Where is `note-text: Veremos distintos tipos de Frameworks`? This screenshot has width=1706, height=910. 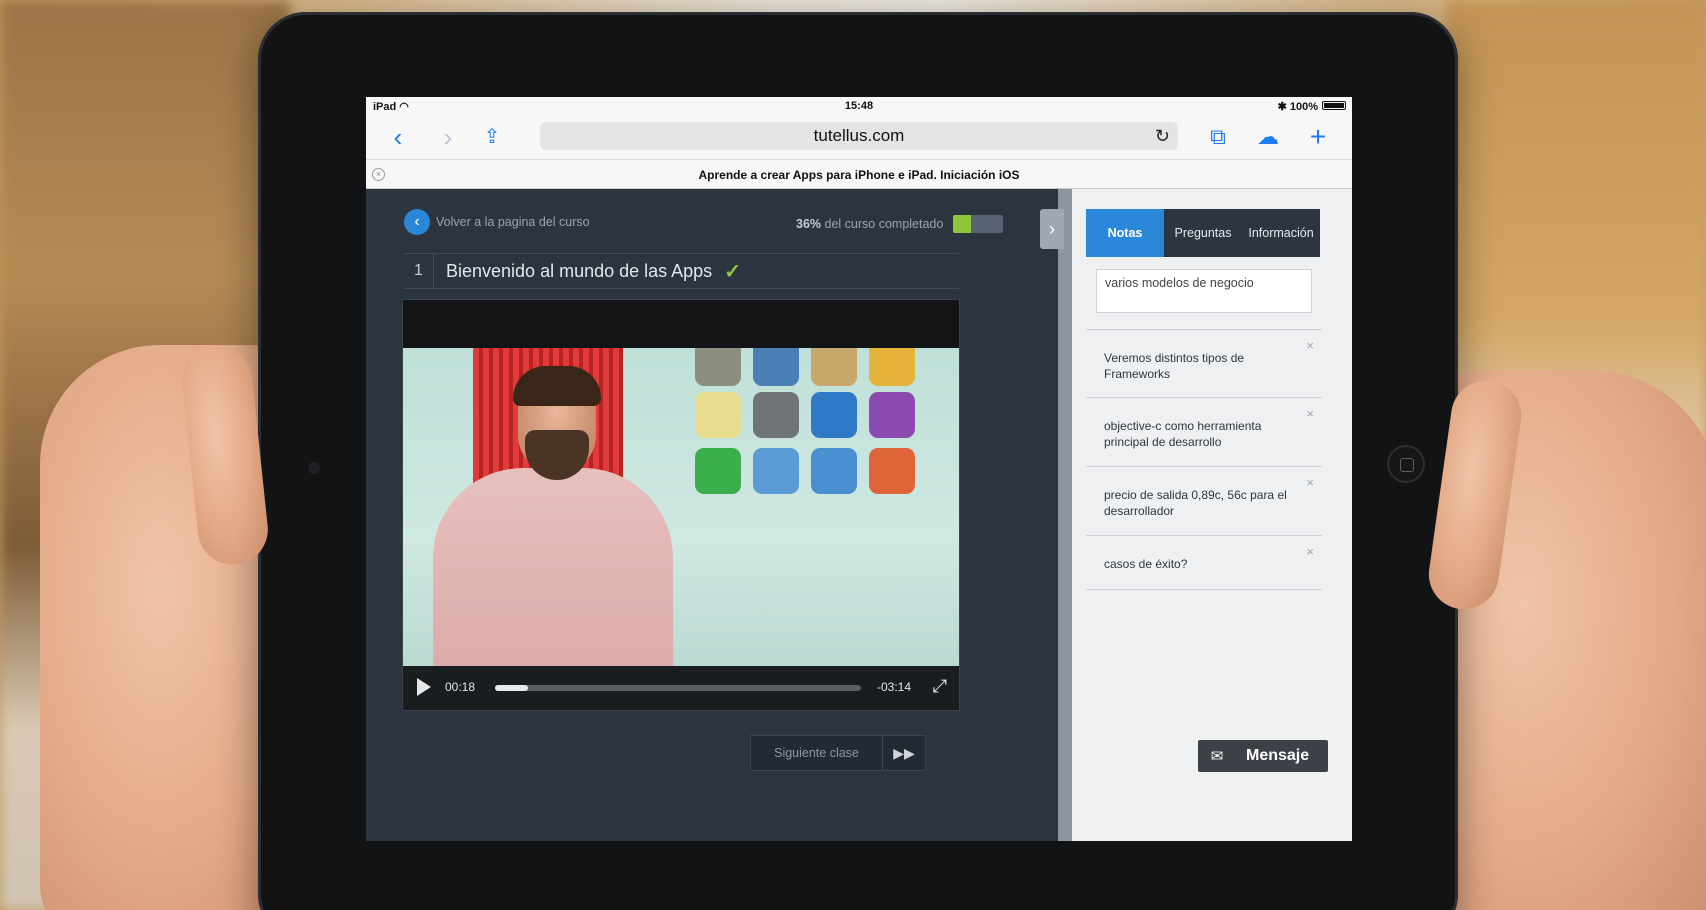 note-text: Veremos distintos tipos de Frameworks is located at coordinates (1174, 366).